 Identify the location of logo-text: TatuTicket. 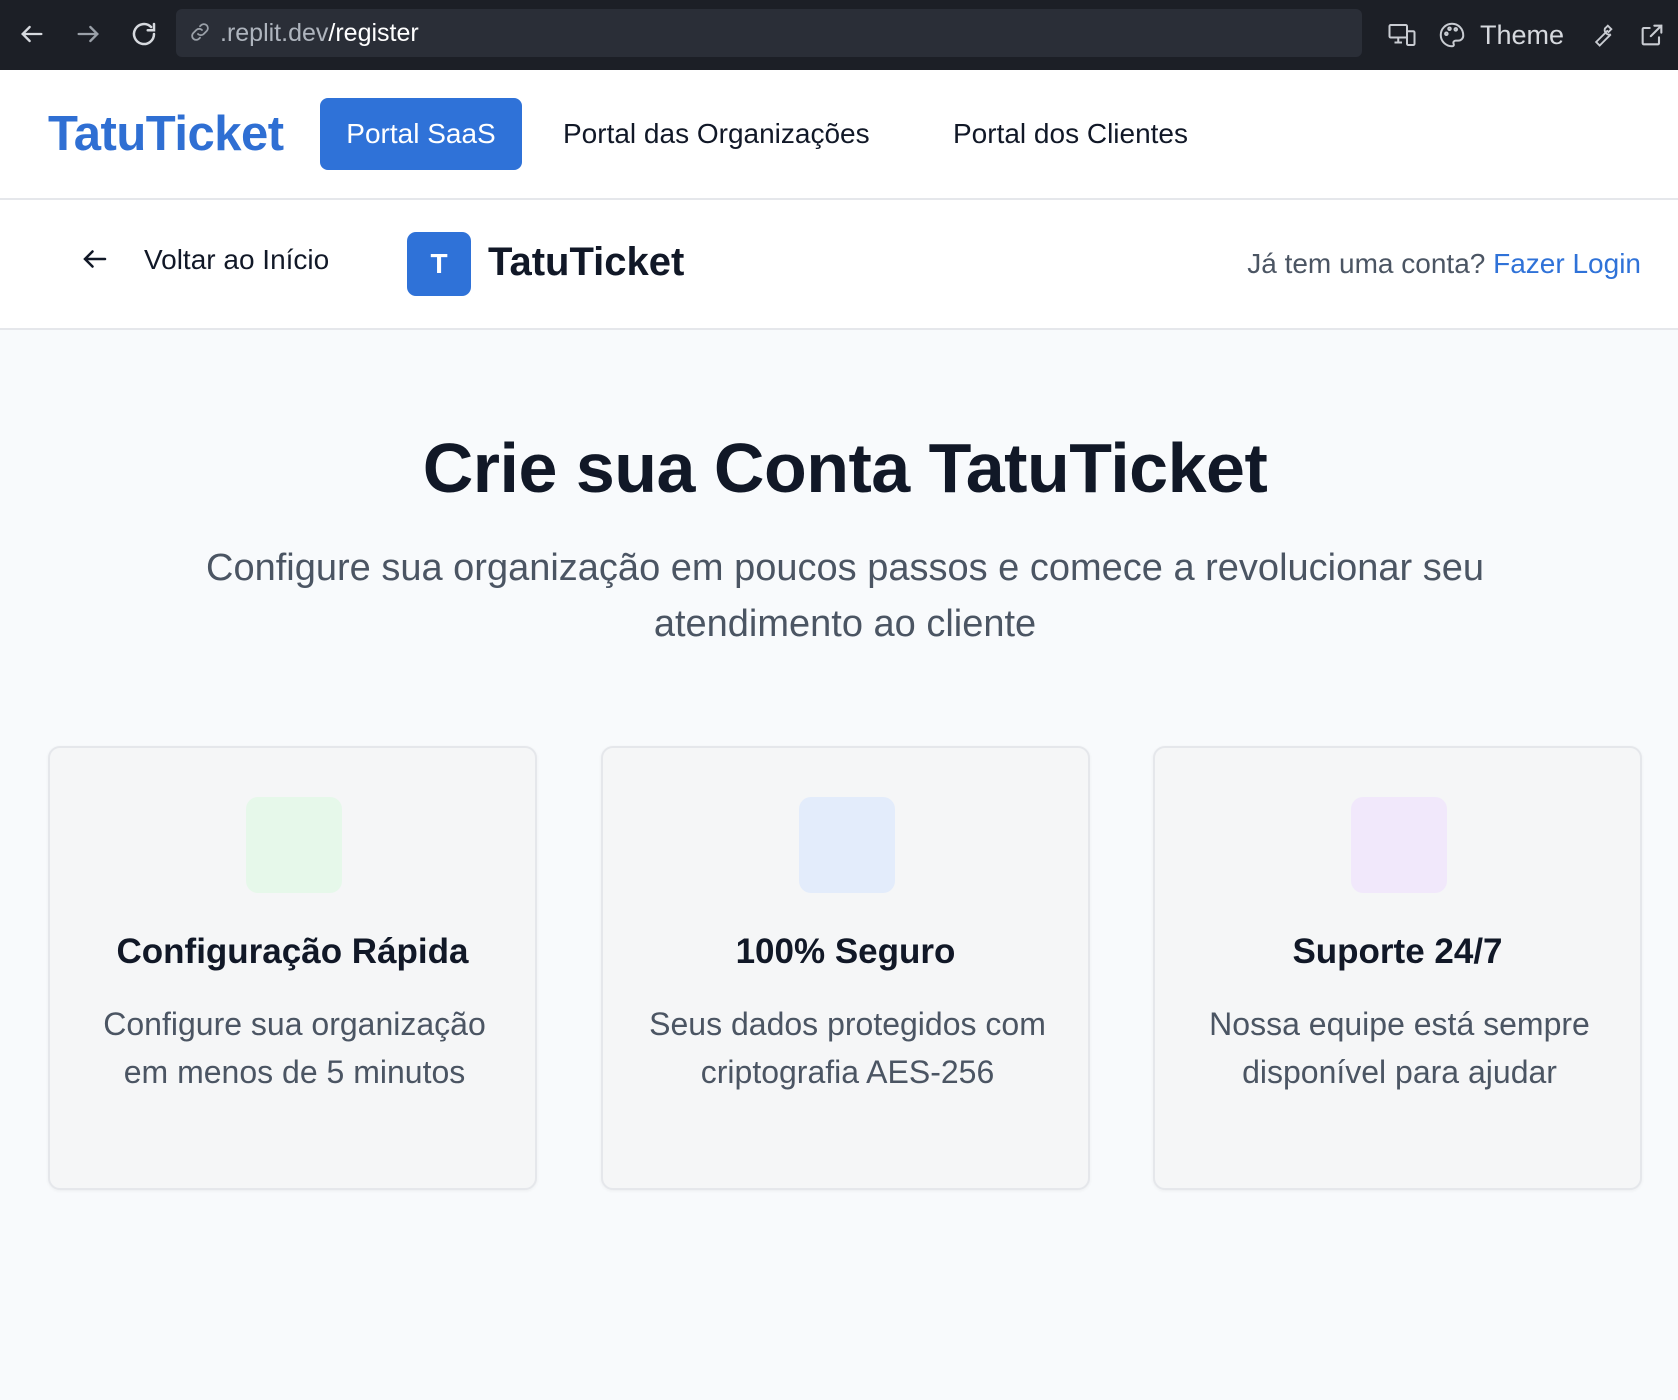
(586, 262).